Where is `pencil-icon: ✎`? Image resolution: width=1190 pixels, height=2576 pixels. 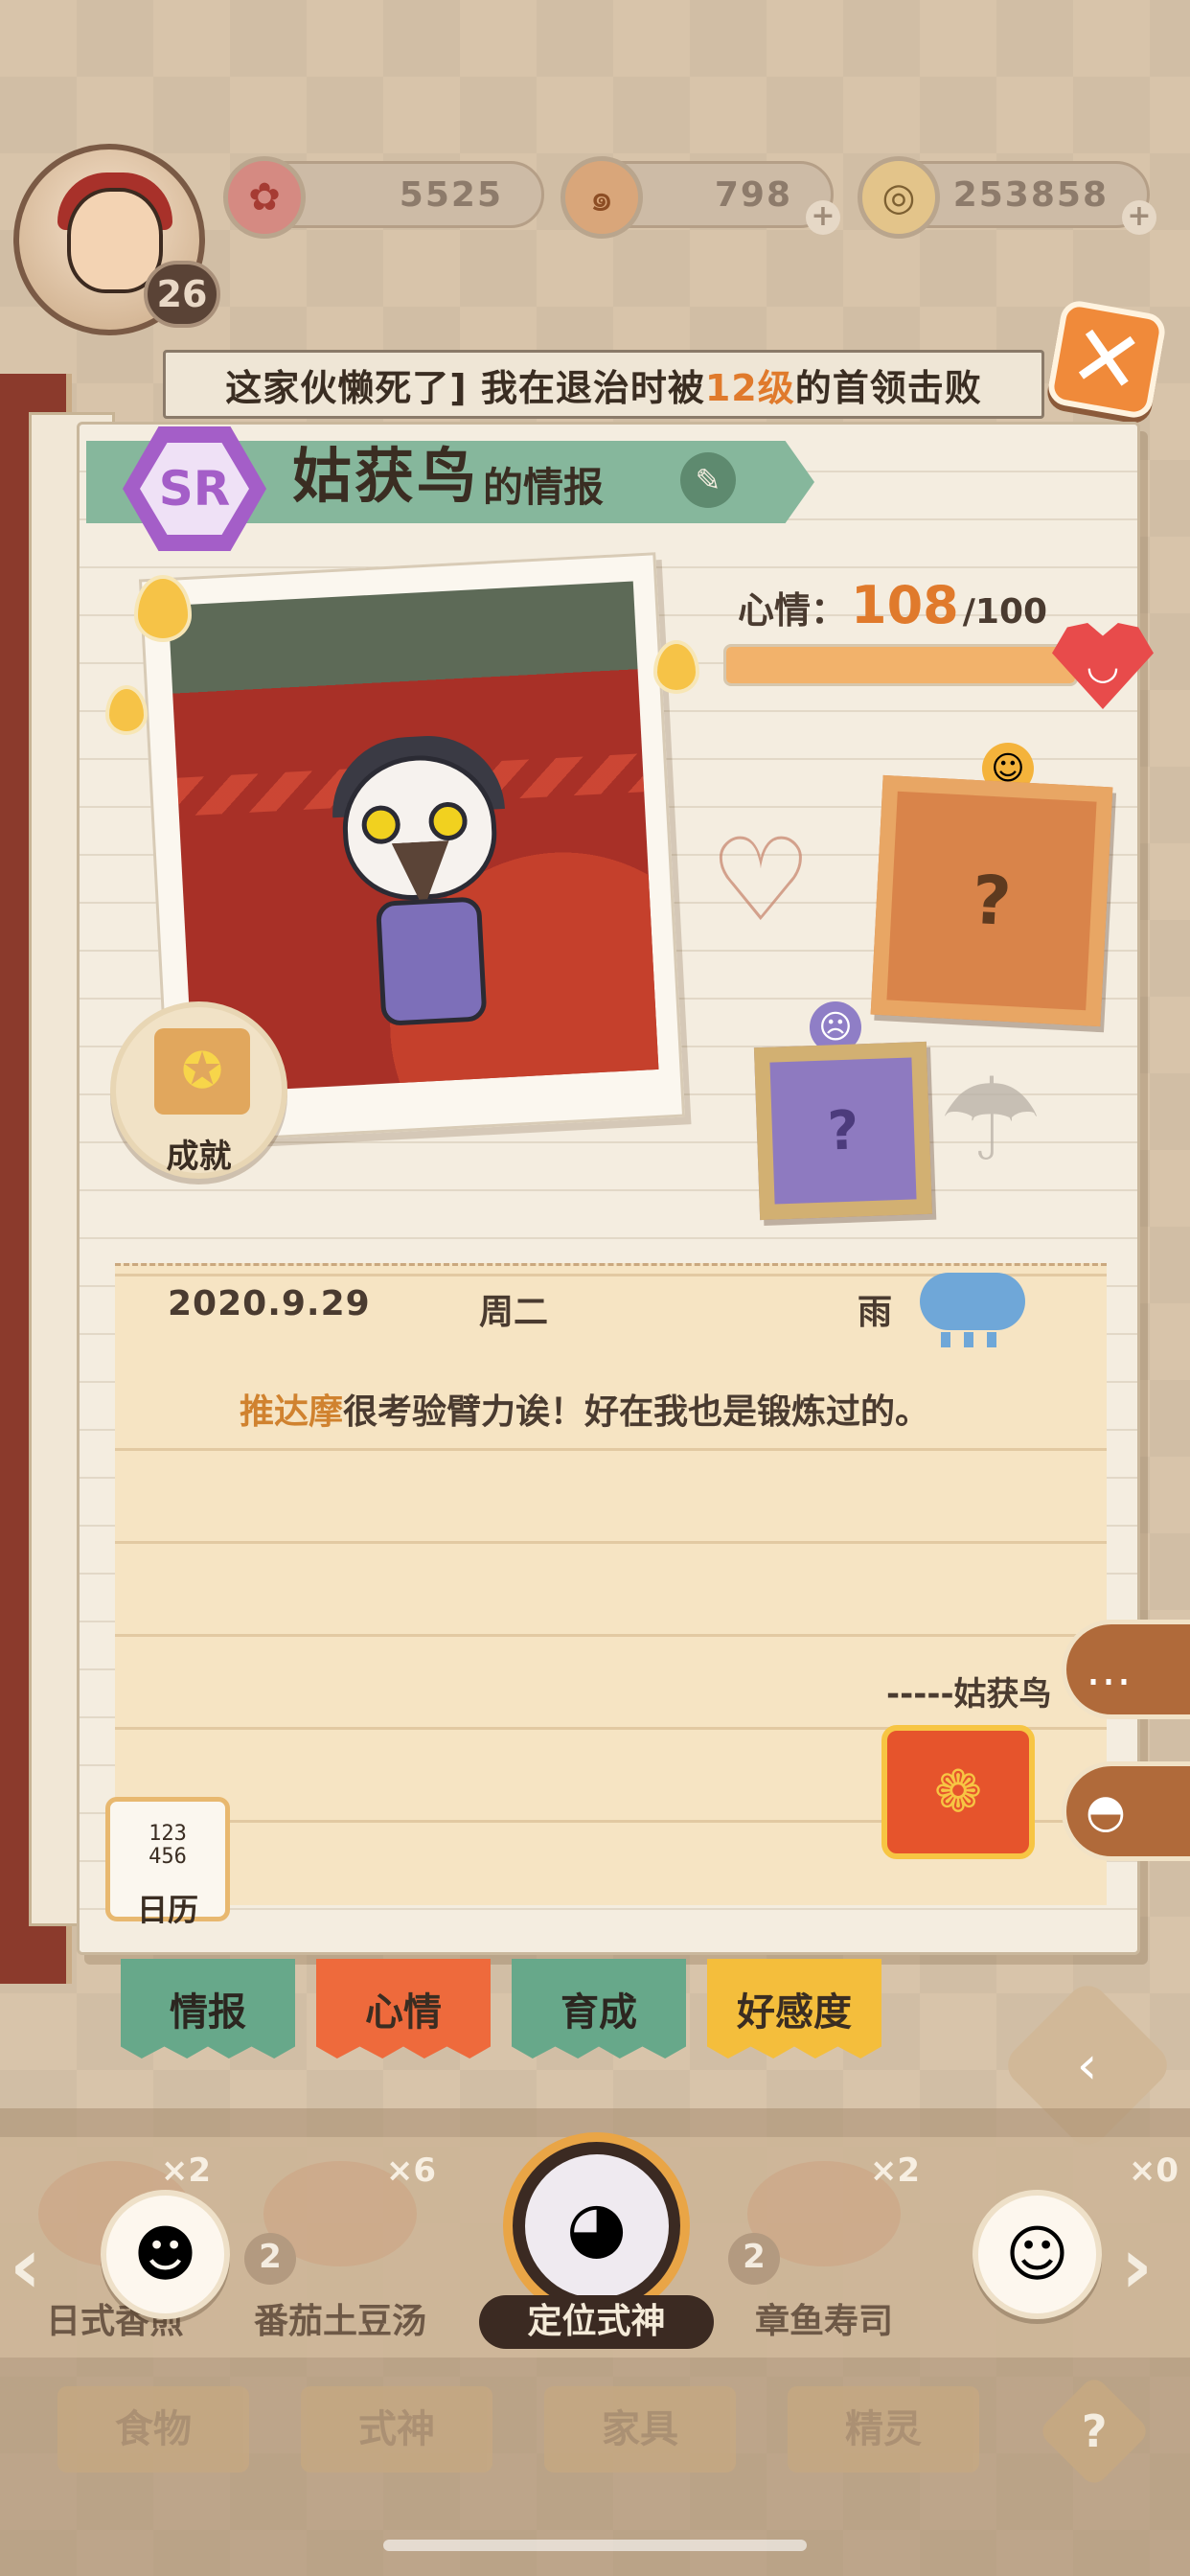 pencil-icon: ✎ is located at coordinates (708, 480).